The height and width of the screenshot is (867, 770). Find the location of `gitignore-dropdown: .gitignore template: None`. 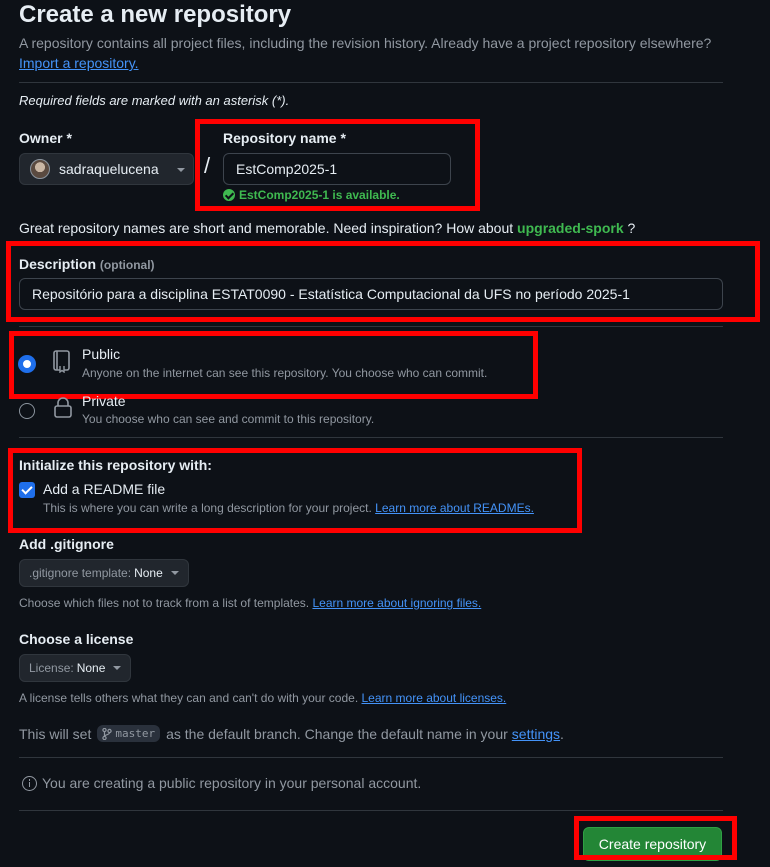

gitignore-dropdown: .gitignore template: None is located at coordinates (104, 573).